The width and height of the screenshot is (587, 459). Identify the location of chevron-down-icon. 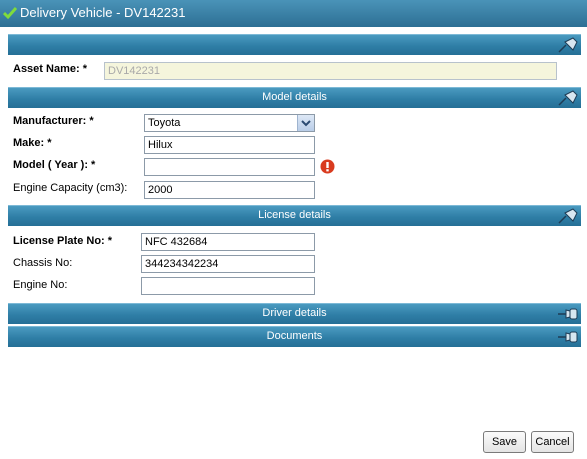
(305, 123).